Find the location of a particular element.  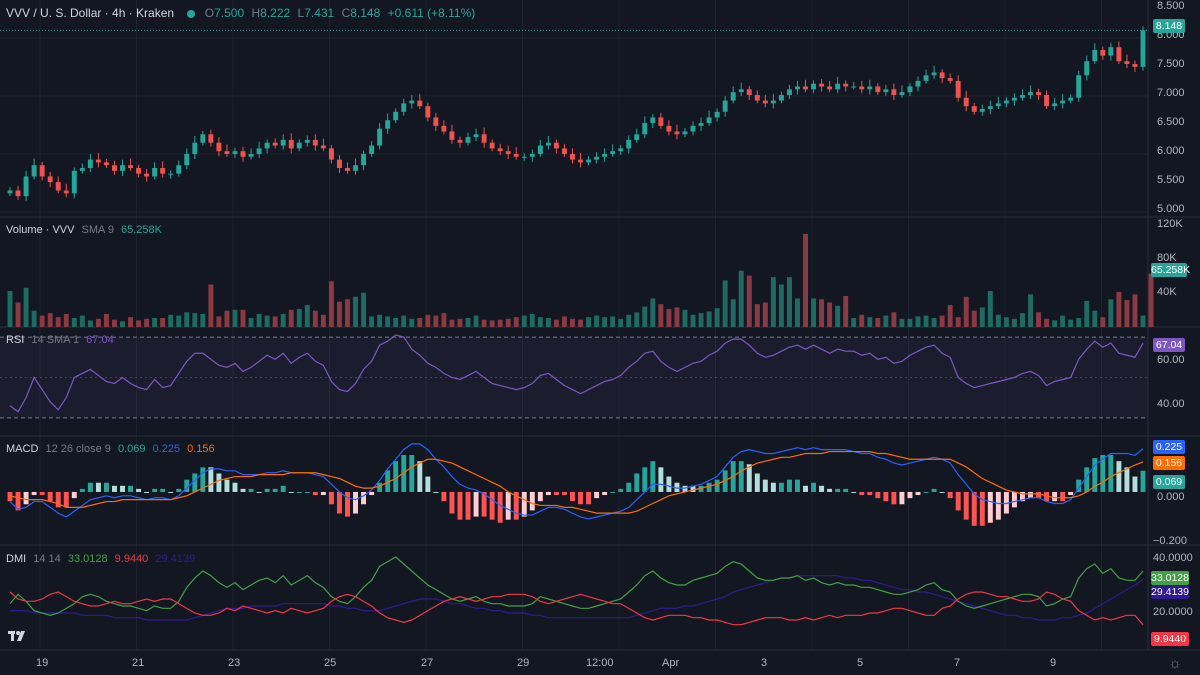

macd-legend: MACD 12 26 close 9 0.069 0.225 0.156 is located at coordinates (112, 449).